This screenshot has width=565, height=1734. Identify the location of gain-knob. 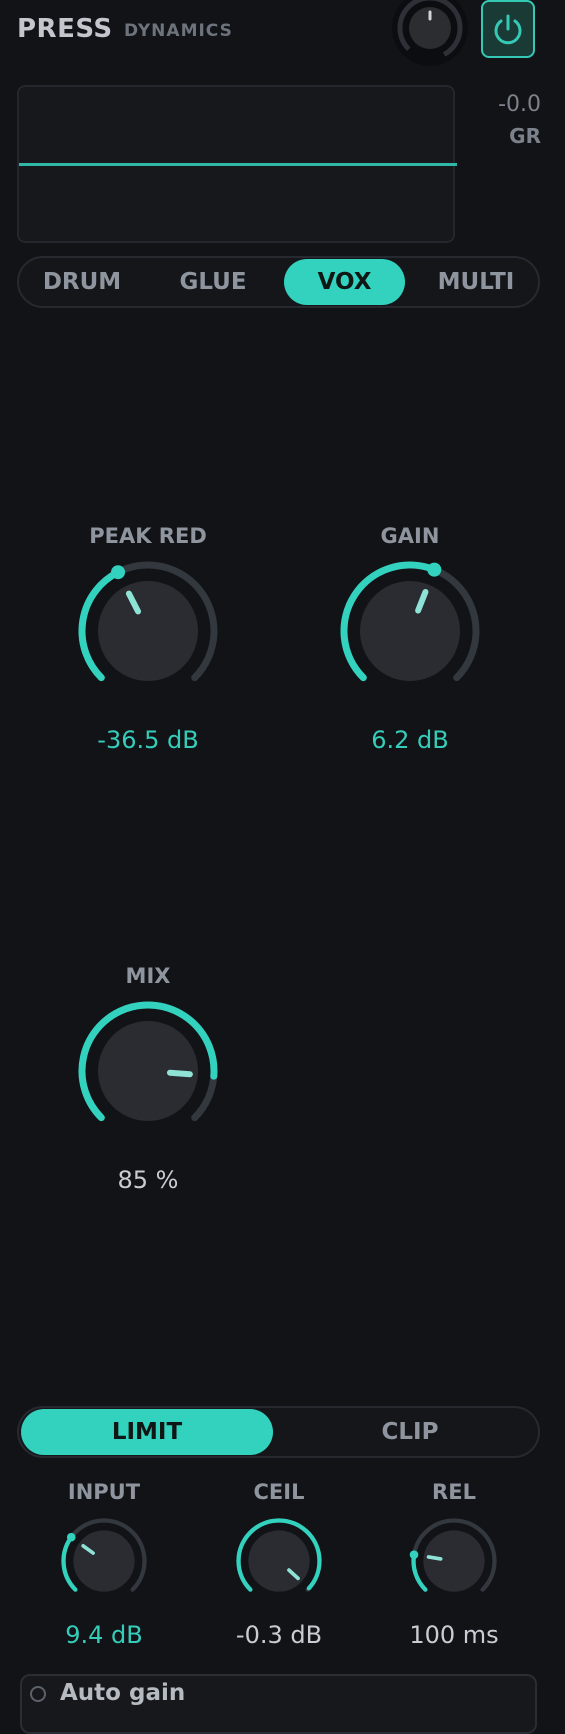
(410, 631).